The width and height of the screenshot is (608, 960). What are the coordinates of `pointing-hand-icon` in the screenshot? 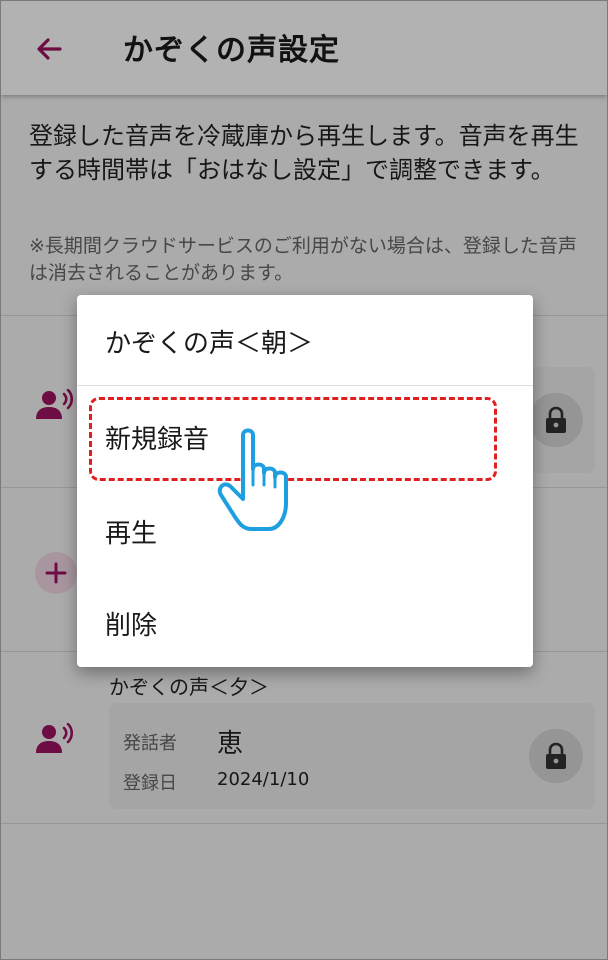 It's located at (252, 479).